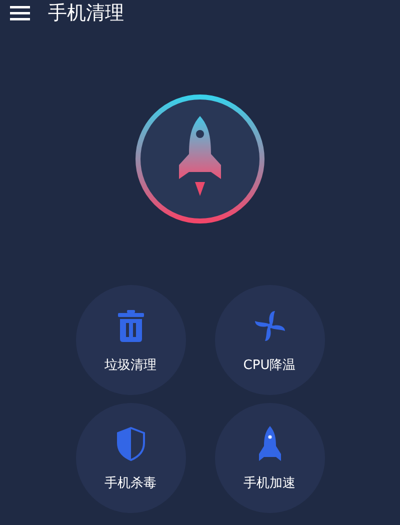 The image size is (400, 525). I want to click on tool-button: 手机加速, so click(269, 458).